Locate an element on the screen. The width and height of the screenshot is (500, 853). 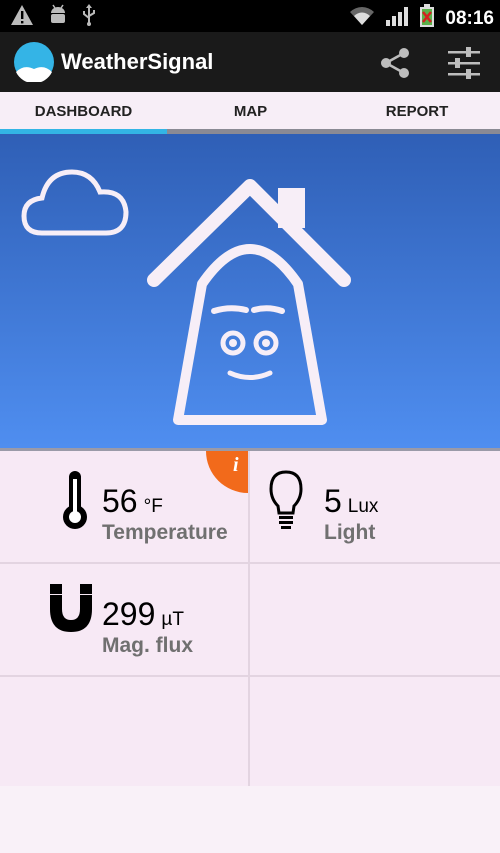
sensor-label: Light is located at coordinates (350, 532).